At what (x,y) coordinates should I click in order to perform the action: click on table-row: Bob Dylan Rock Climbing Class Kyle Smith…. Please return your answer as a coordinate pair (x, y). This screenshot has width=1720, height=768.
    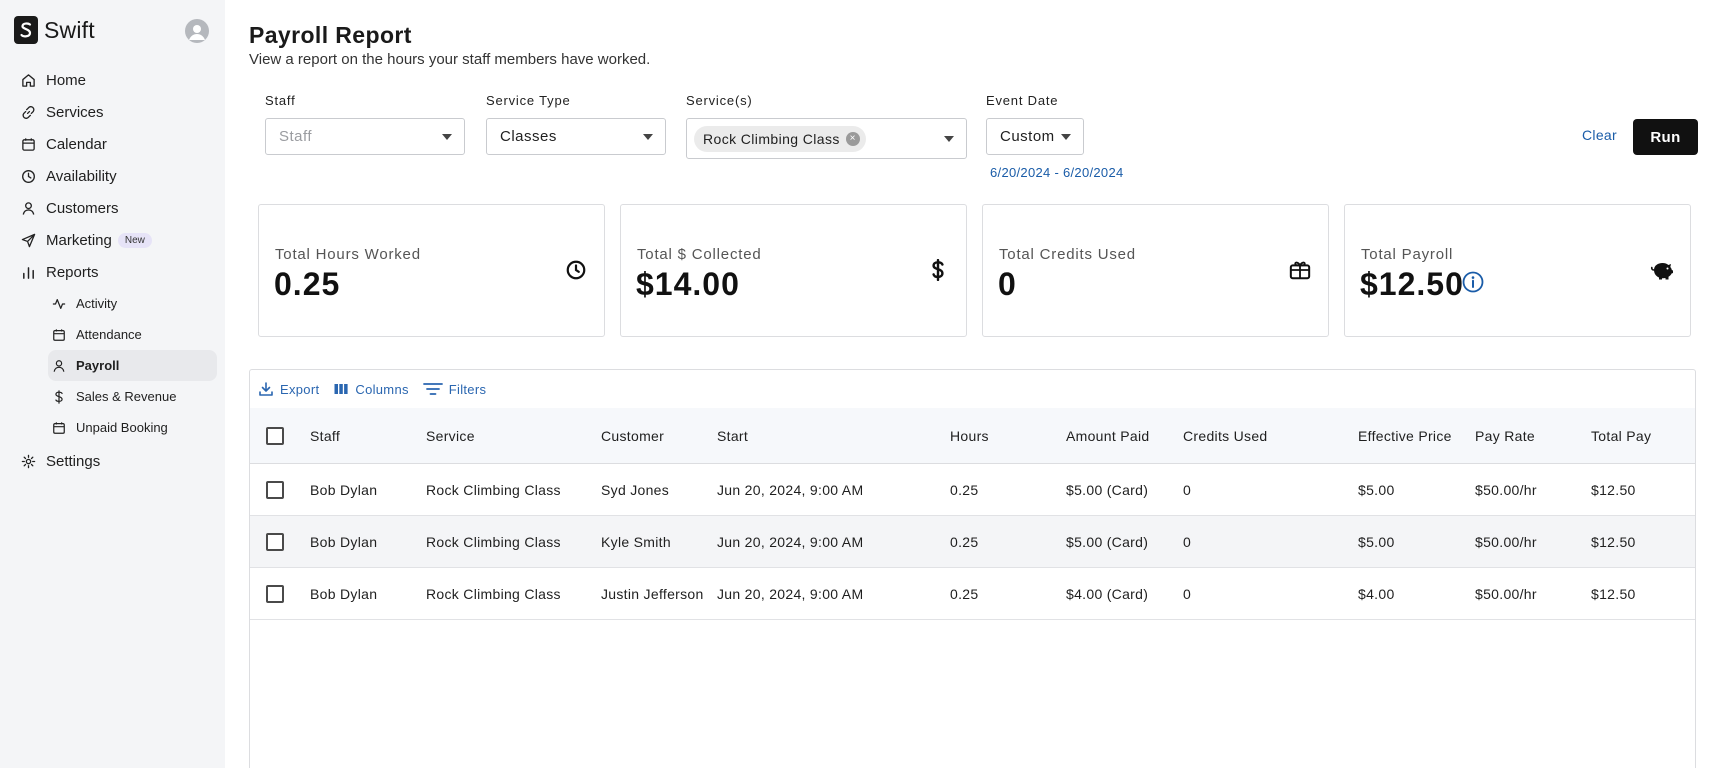
    Looking at the image, I should click on (972, 542).